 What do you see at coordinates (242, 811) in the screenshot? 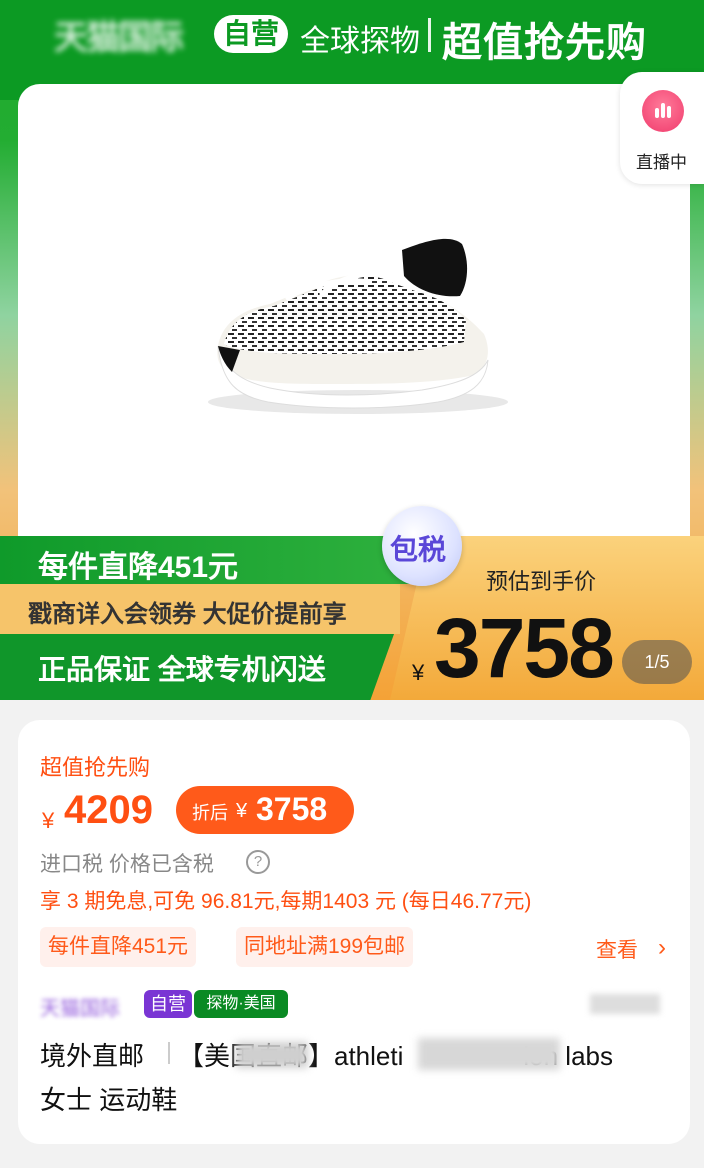
I see `after-discount-currency: ¥` at bounding box center [242, 811].